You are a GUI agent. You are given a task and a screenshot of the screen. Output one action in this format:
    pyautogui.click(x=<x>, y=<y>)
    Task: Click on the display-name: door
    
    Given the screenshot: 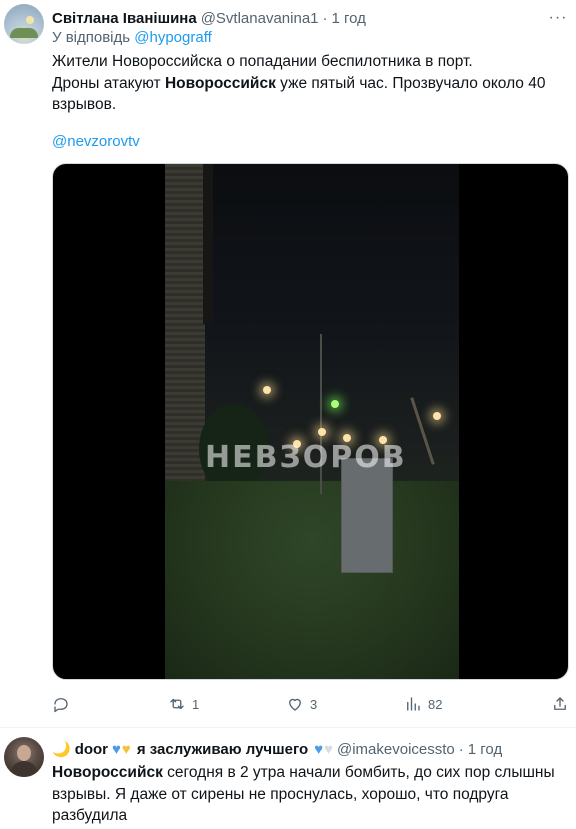 What is the action you would take?
    pyautogui.click(x=91, y=749)
    